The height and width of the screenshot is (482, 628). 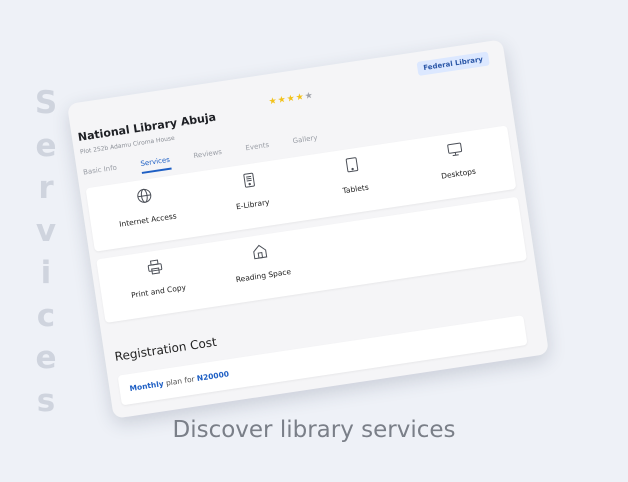 I want to click on registration-plan-text: Monthly plan for N20000, so click(x=179, y=381).